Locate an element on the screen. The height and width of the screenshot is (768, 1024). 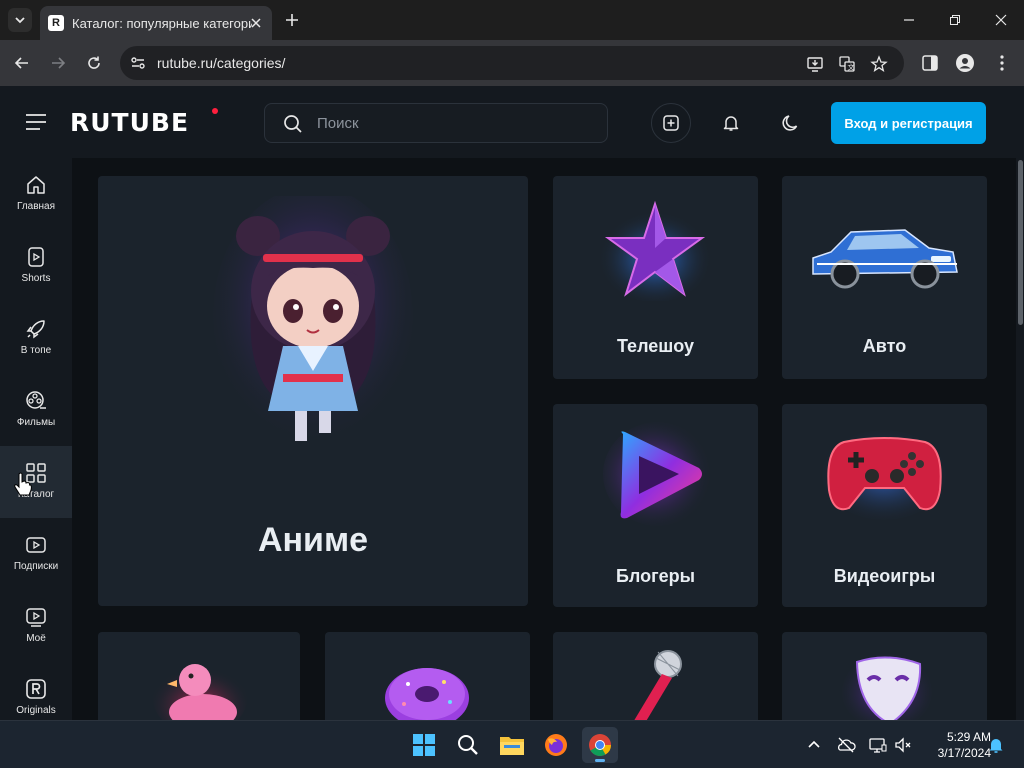
category-title: Авто is located at coordinates (884, 346).